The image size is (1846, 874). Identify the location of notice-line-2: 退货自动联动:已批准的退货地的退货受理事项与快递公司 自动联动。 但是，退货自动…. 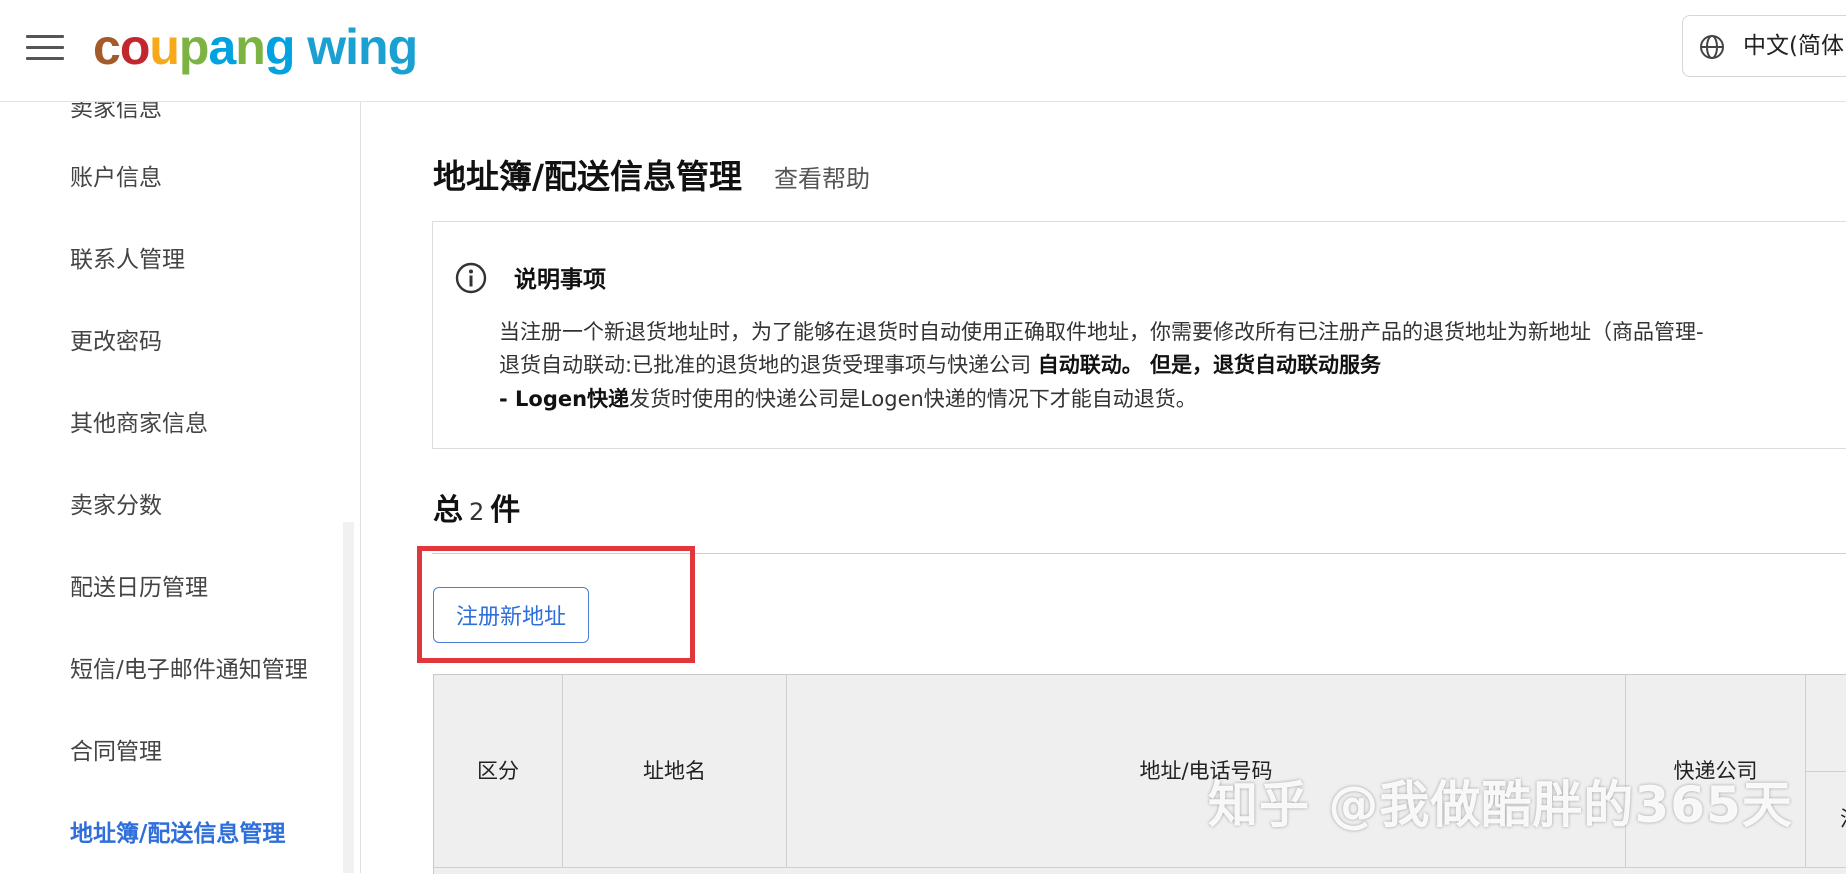
(940, 364).